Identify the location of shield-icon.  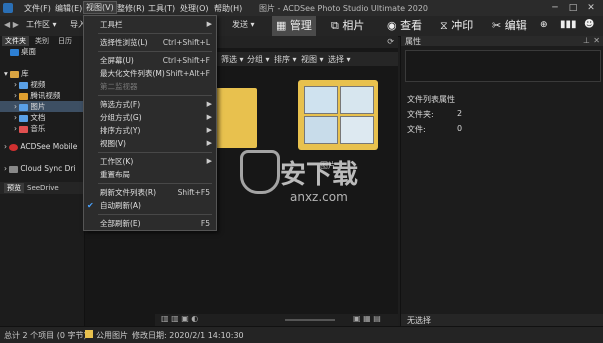
(260, 172).